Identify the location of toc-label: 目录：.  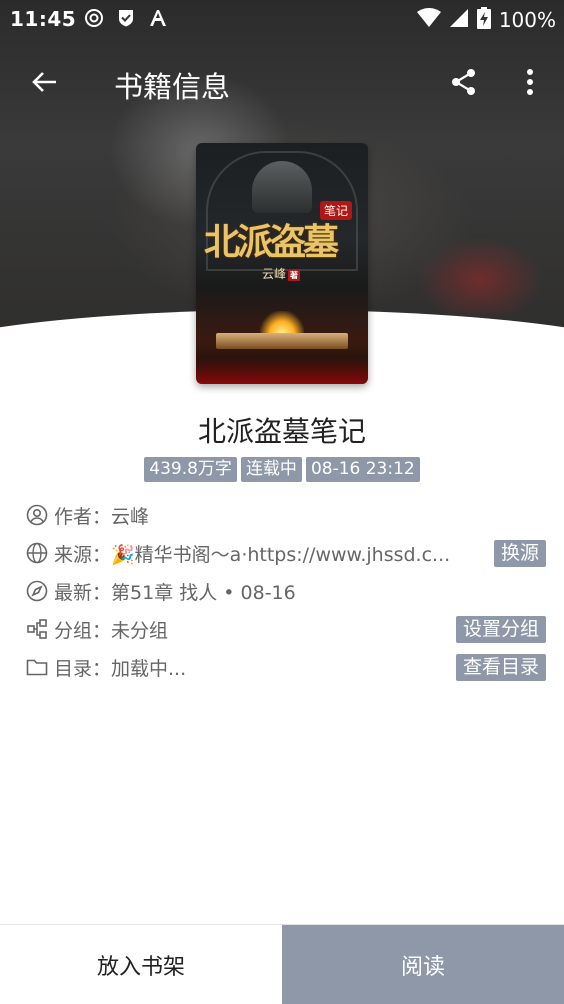
(83, 668).